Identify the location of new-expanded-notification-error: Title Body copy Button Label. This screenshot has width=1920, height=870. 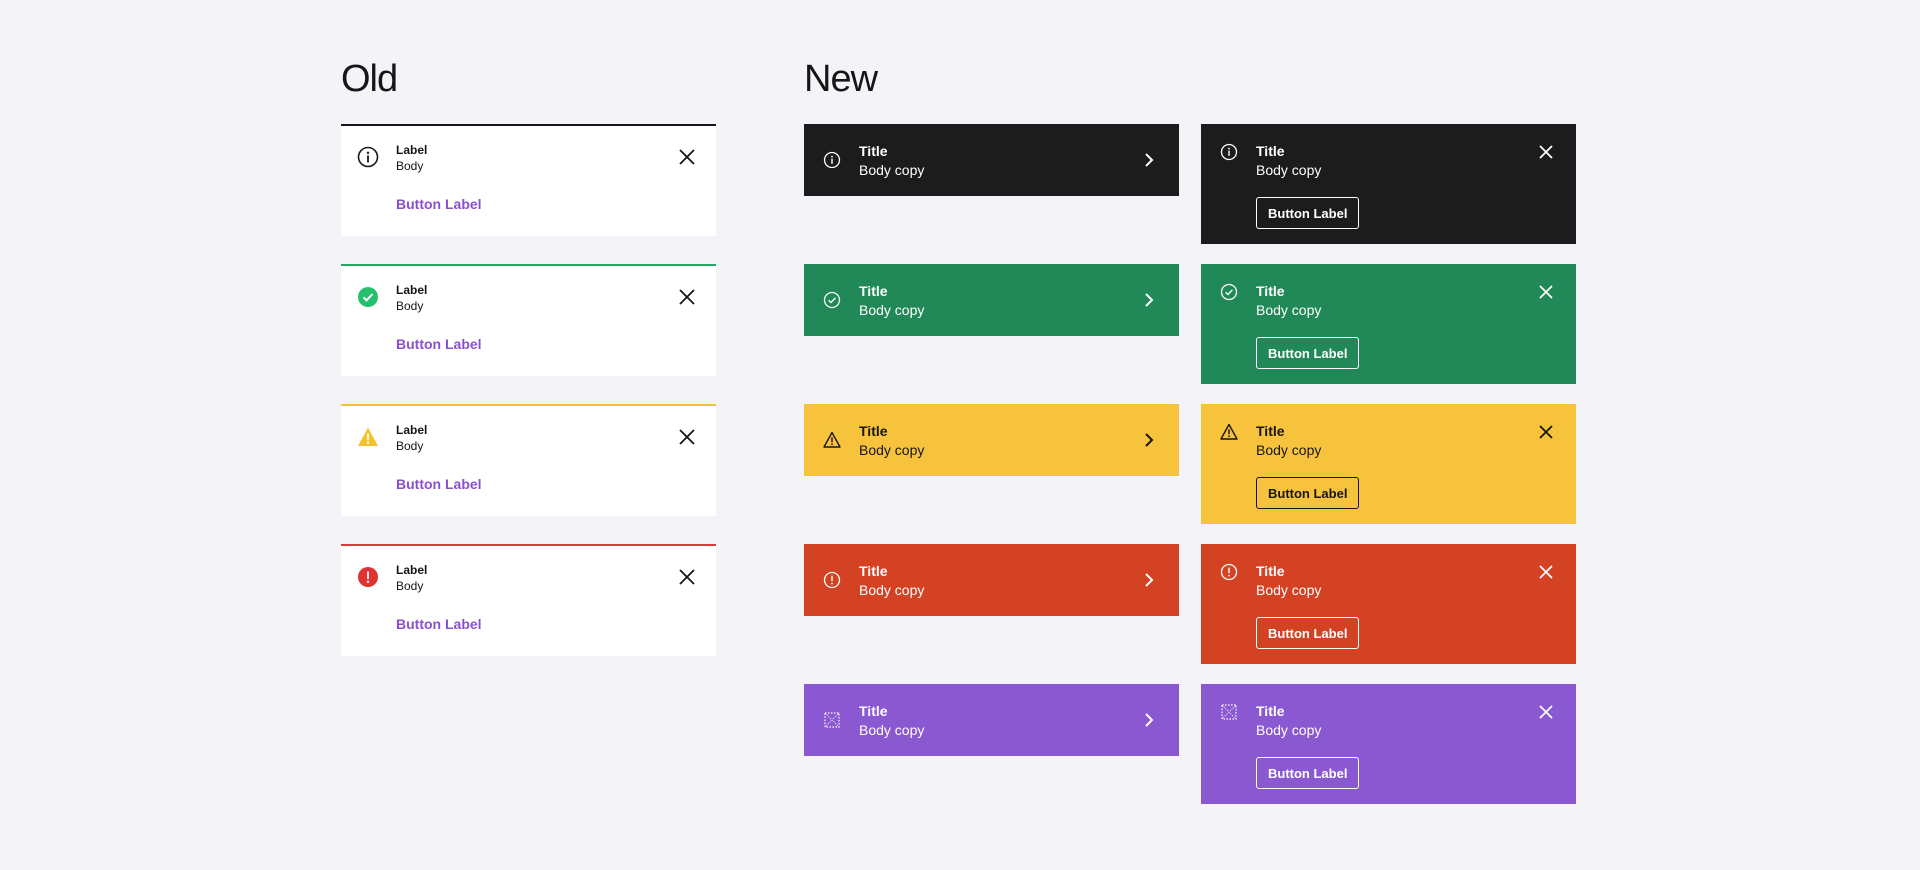
(1388, 604).